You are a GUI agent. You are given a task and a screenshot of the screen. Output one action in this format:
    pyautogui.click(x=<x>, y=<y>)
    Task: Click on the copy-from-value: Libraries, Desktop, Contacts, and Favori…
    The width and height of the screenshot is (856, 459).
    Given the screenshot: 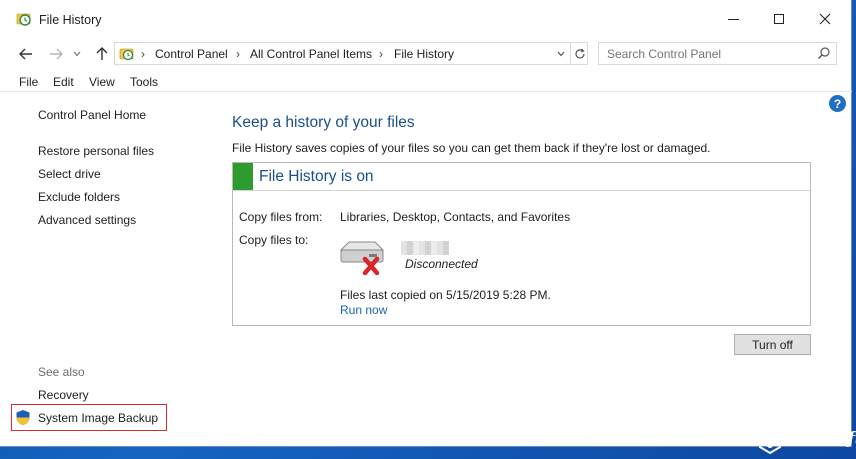 What is the action you would take?
    pyautogui.click(x=455, y=217)
    